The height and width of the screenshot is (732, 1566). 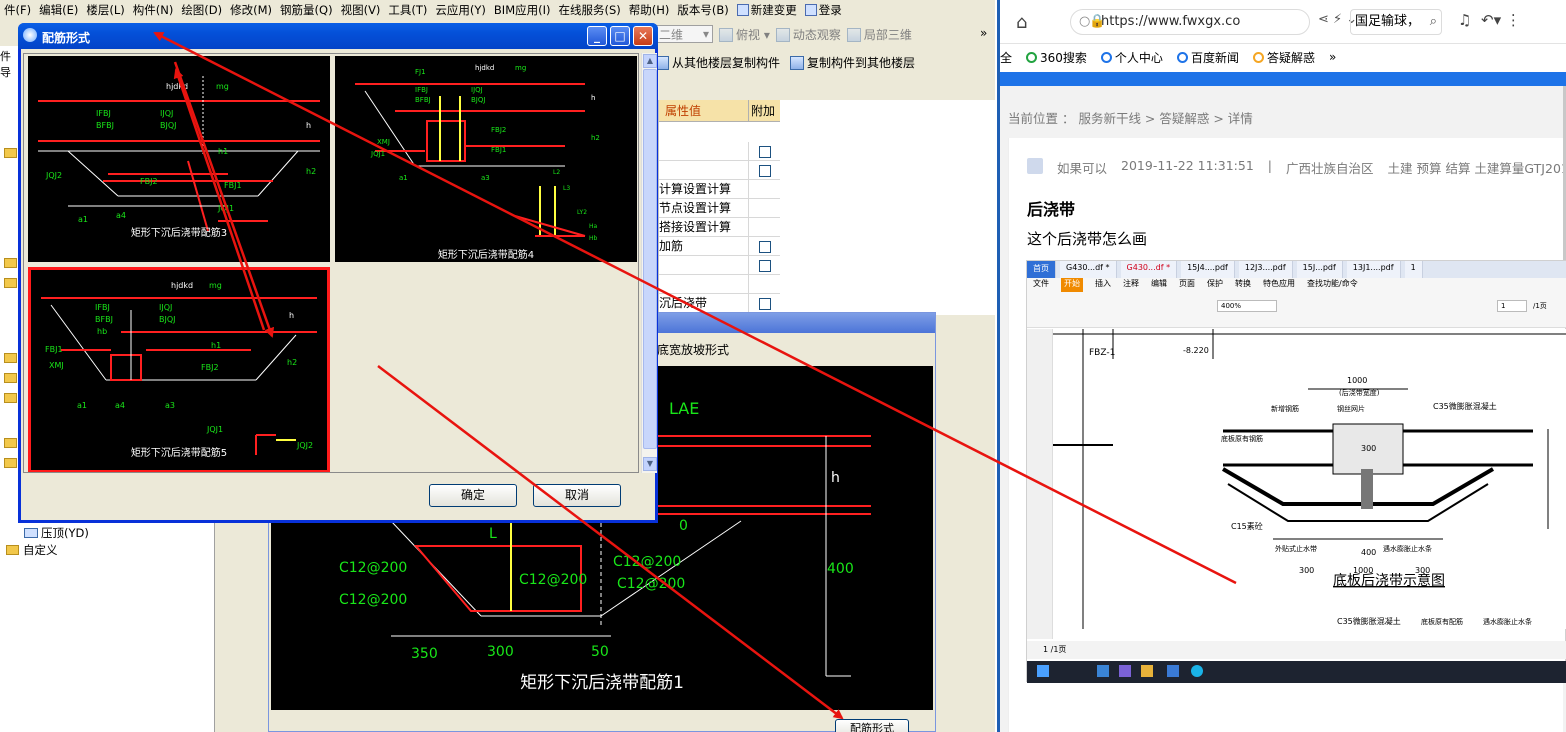 I want to click on view-mode-combo: 二维 ▾, so click(x=684, y=34).